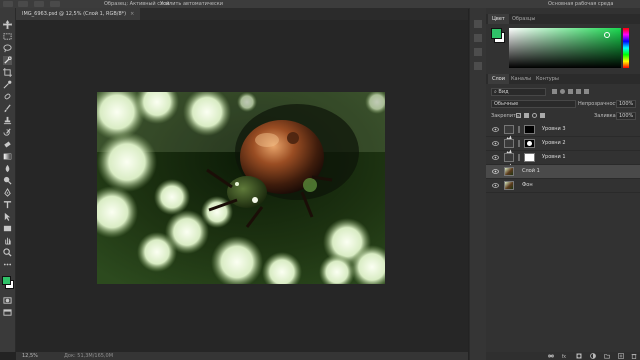 The width and height of the screenshot is (640, 360). I want to click on filter-smart-icon, so click(586, 91).